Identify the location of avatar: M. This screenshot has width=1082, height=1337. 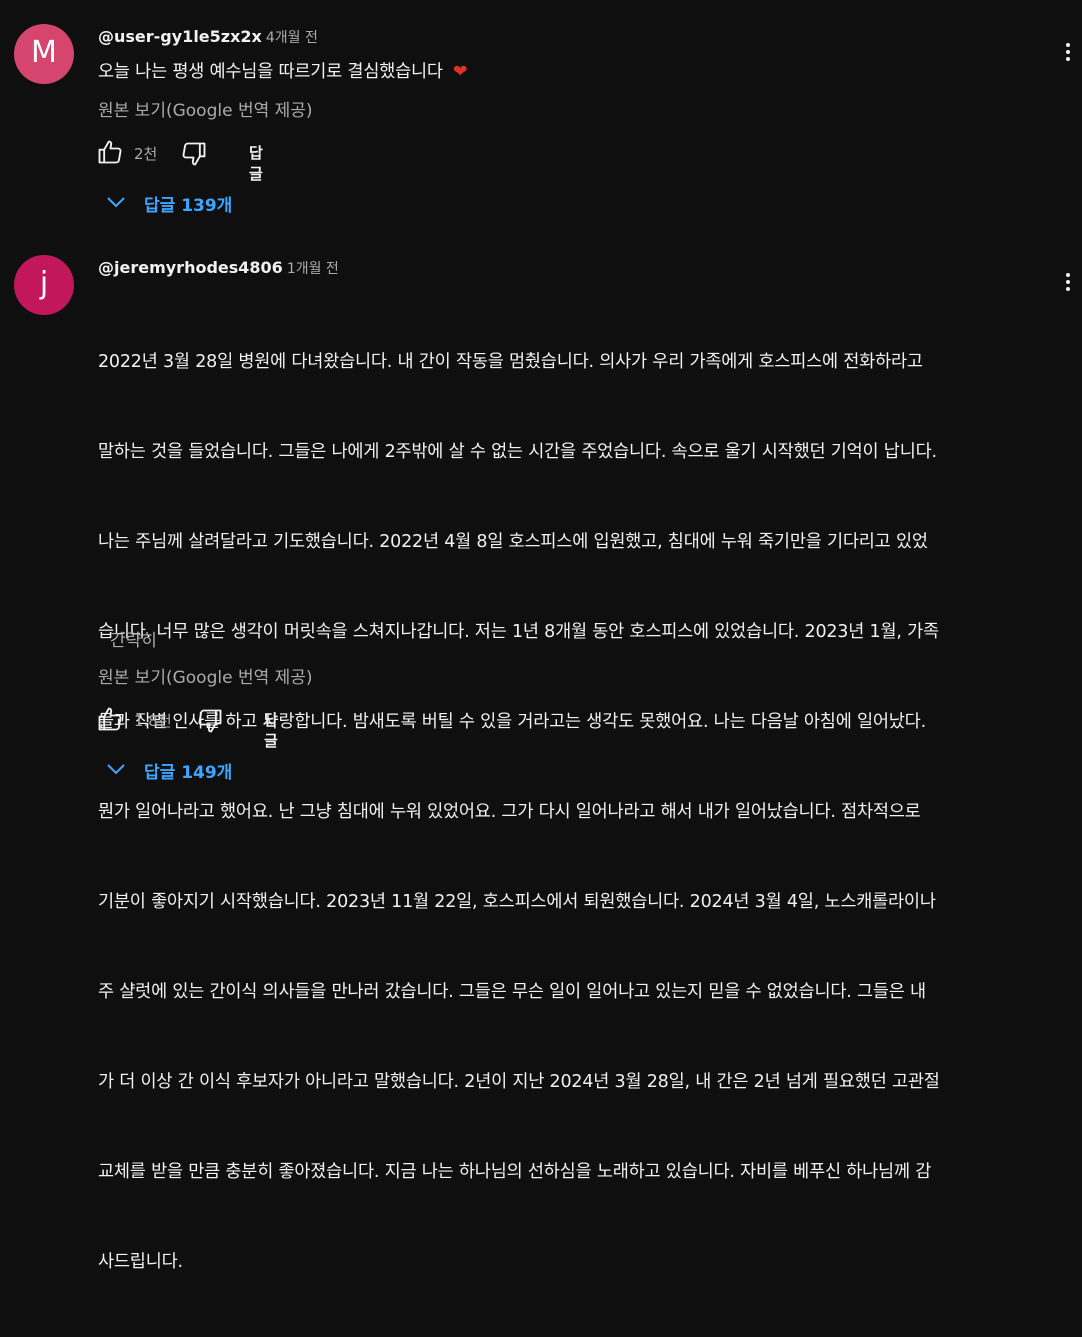
(44, 54).